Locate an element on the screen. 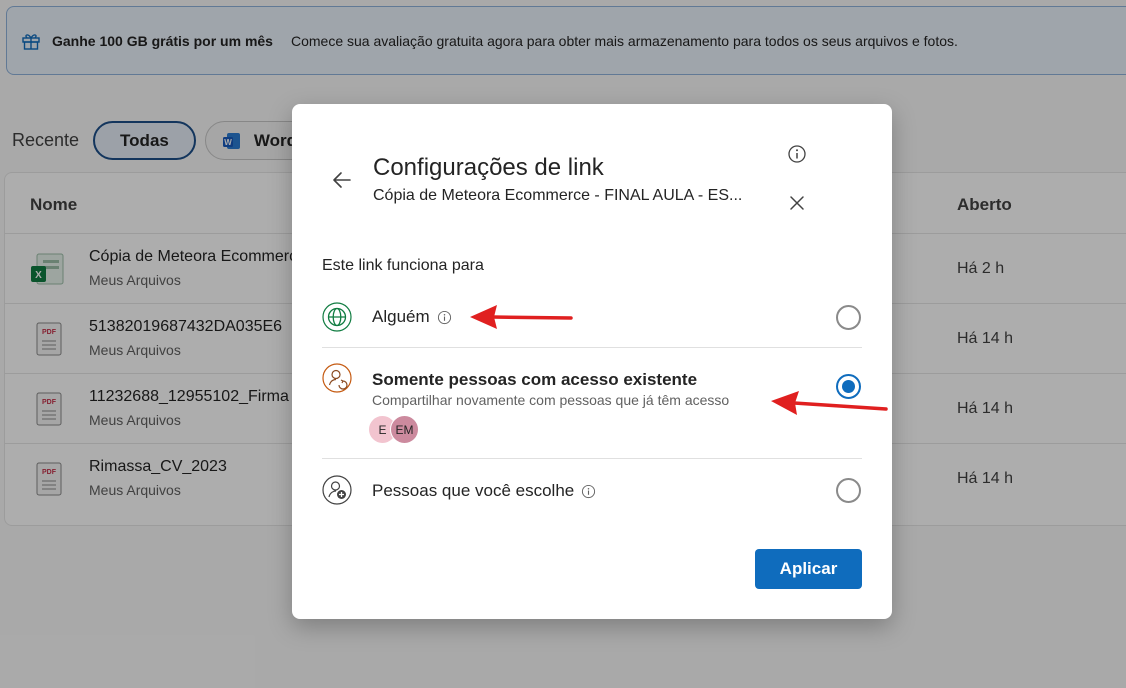  apply-button: Aplicar is located at coordinates (808, 569).